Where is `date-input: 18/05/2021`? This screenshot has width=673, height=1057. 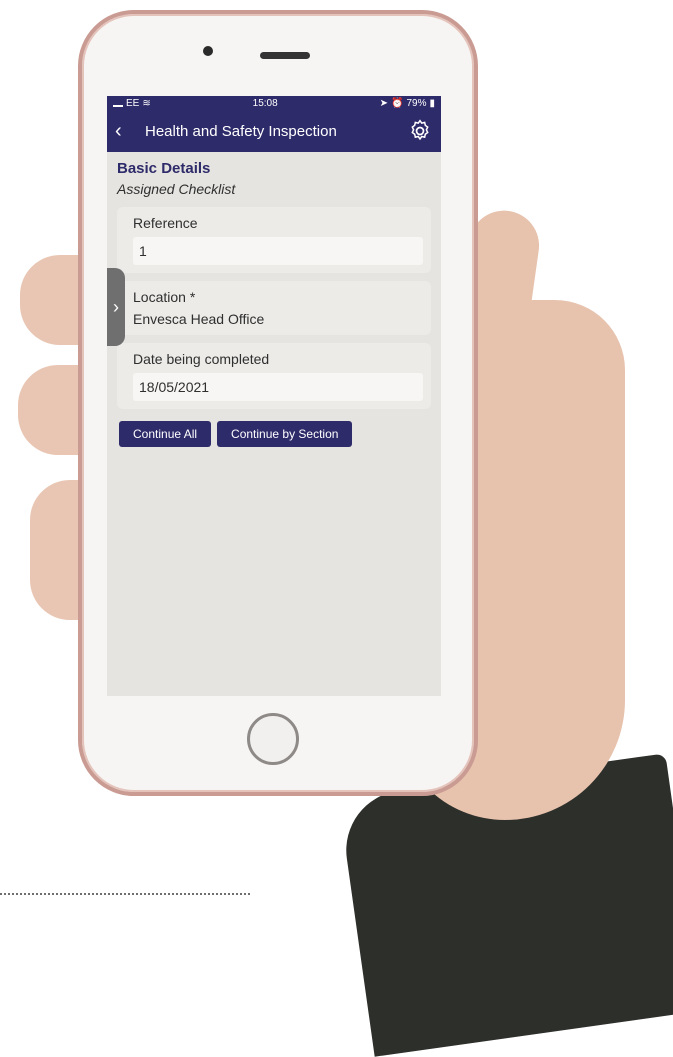 date-input: 18/05/2021 is located at coordinates (278, 387).